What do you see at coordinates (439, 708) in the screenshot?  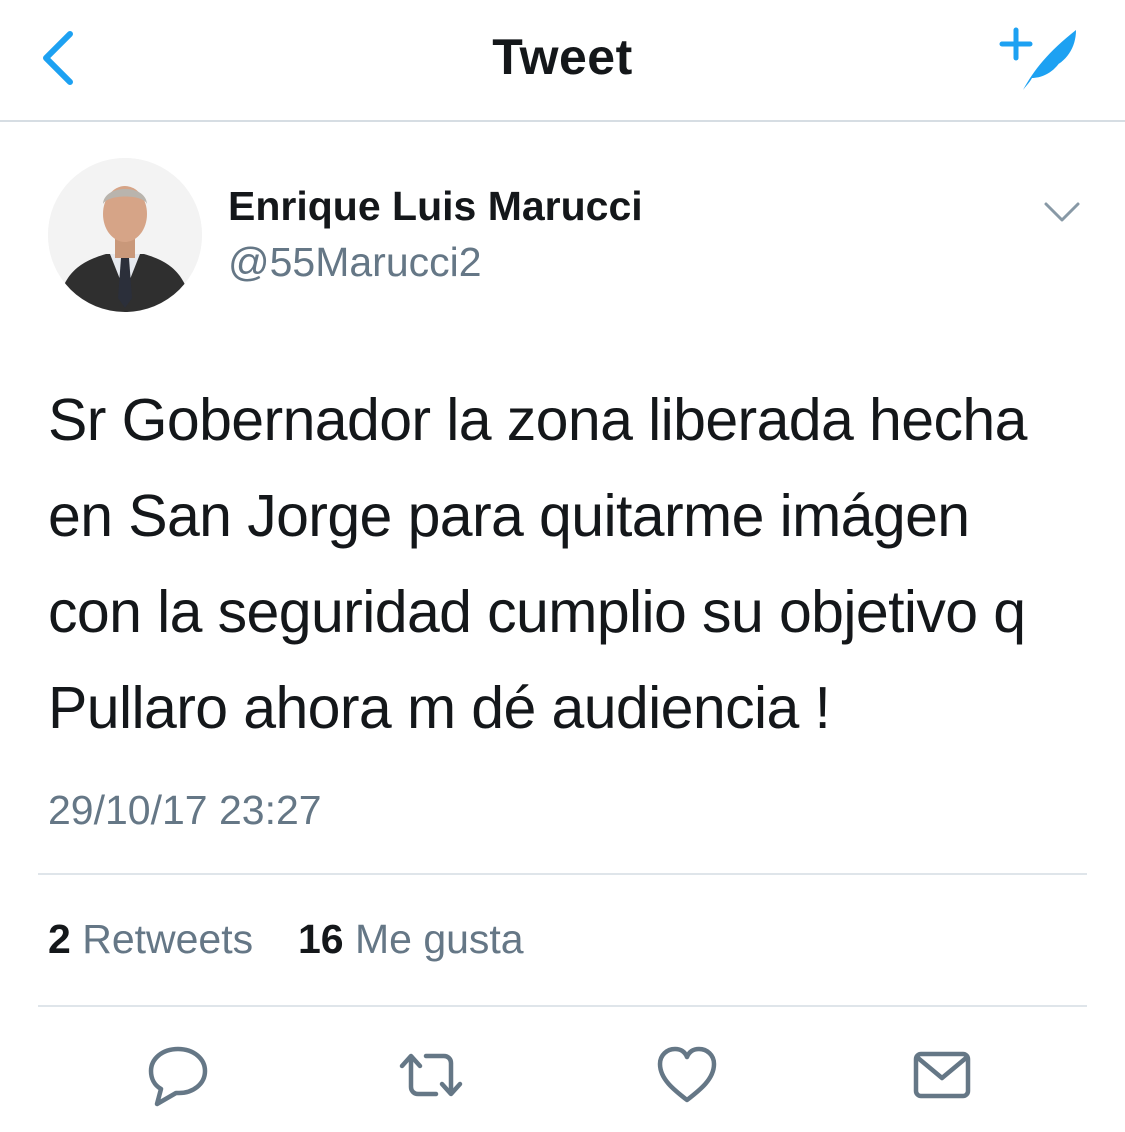 I see `tweet-text-line: Pullaro ahora m dé audiencia !` at bounding box center [439, 708].